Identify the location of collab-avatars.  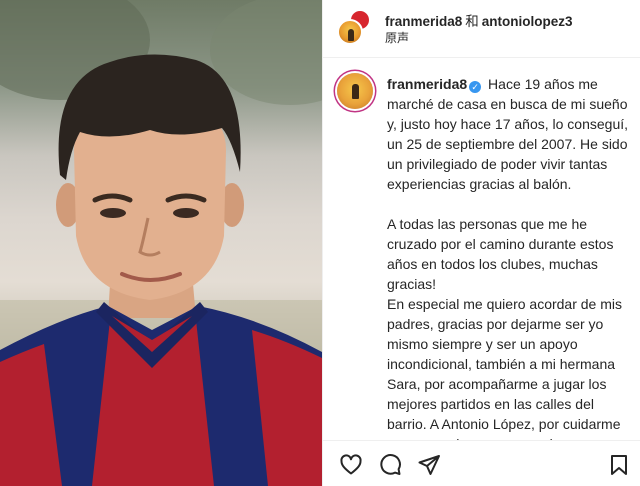
(355, 27).